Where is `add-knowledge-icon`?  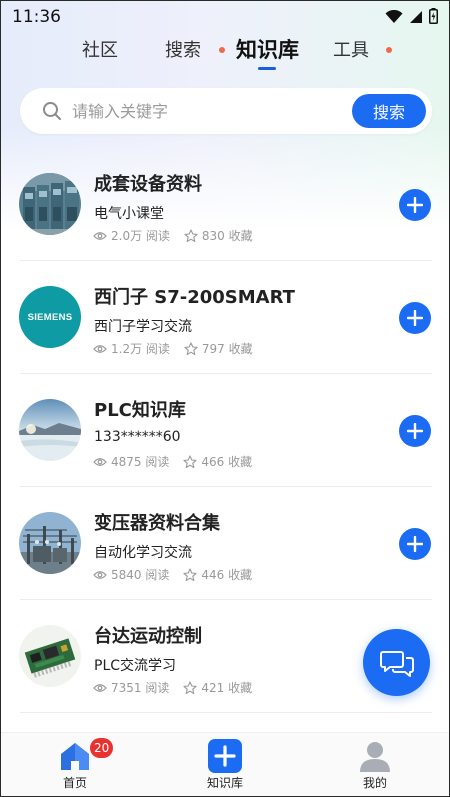
add-knowledge-icon is located at coordinates (225, 756).